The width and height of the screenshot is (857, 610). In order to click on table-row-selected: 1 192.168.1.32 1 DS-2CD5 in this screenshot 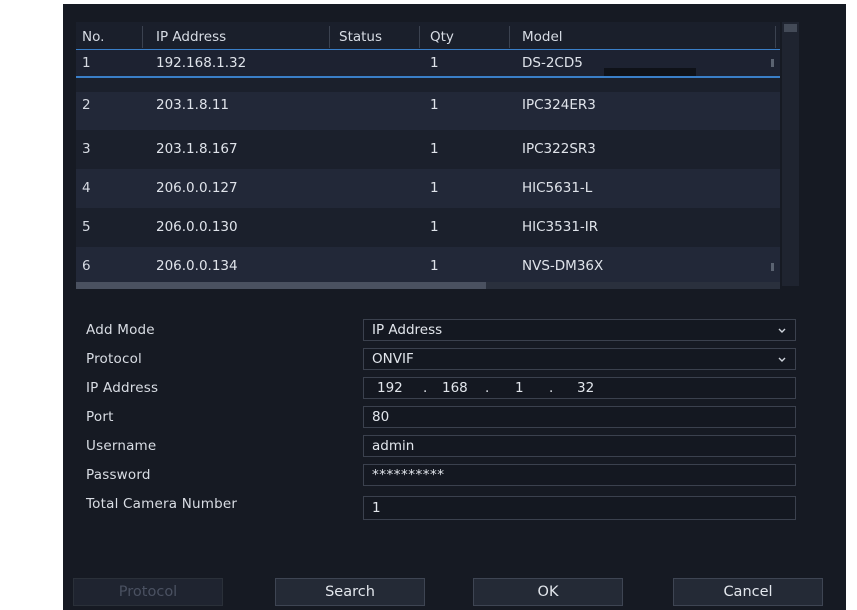, I will do `click(428, 64)`.